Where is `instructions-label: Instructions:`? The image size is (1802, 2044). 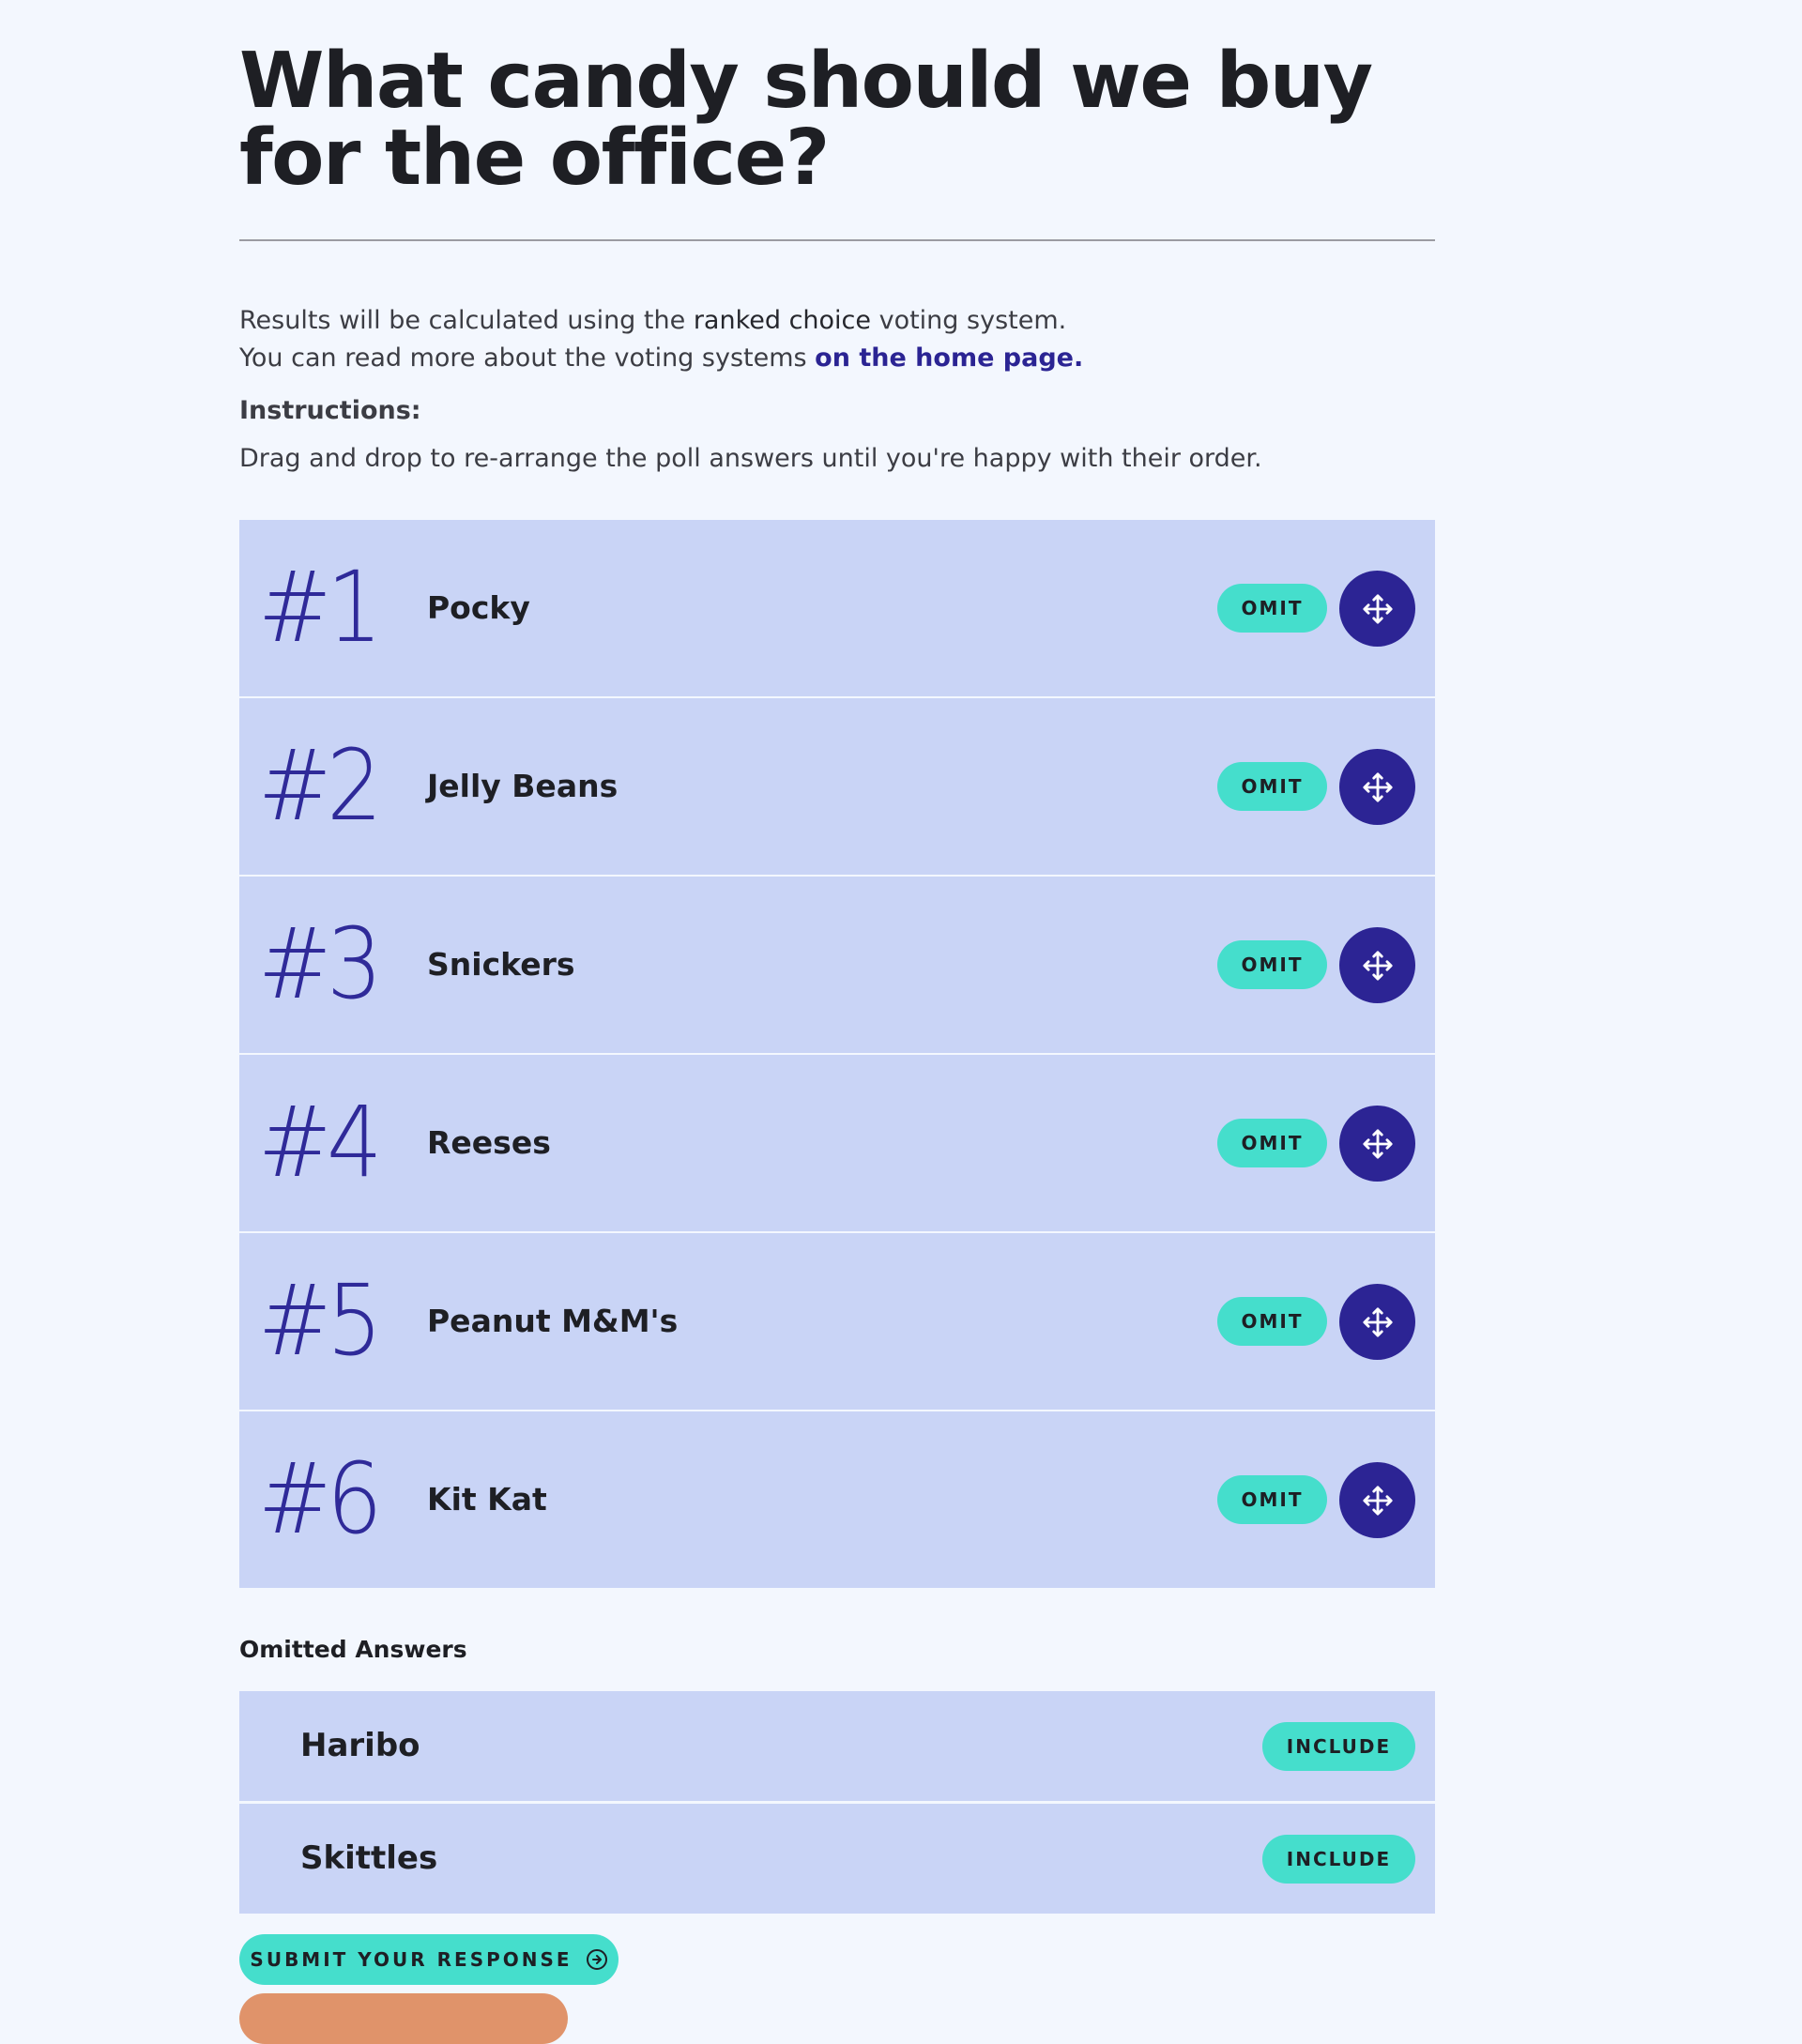 instructions-label: Instructions: is located at coordinates (330, 410).